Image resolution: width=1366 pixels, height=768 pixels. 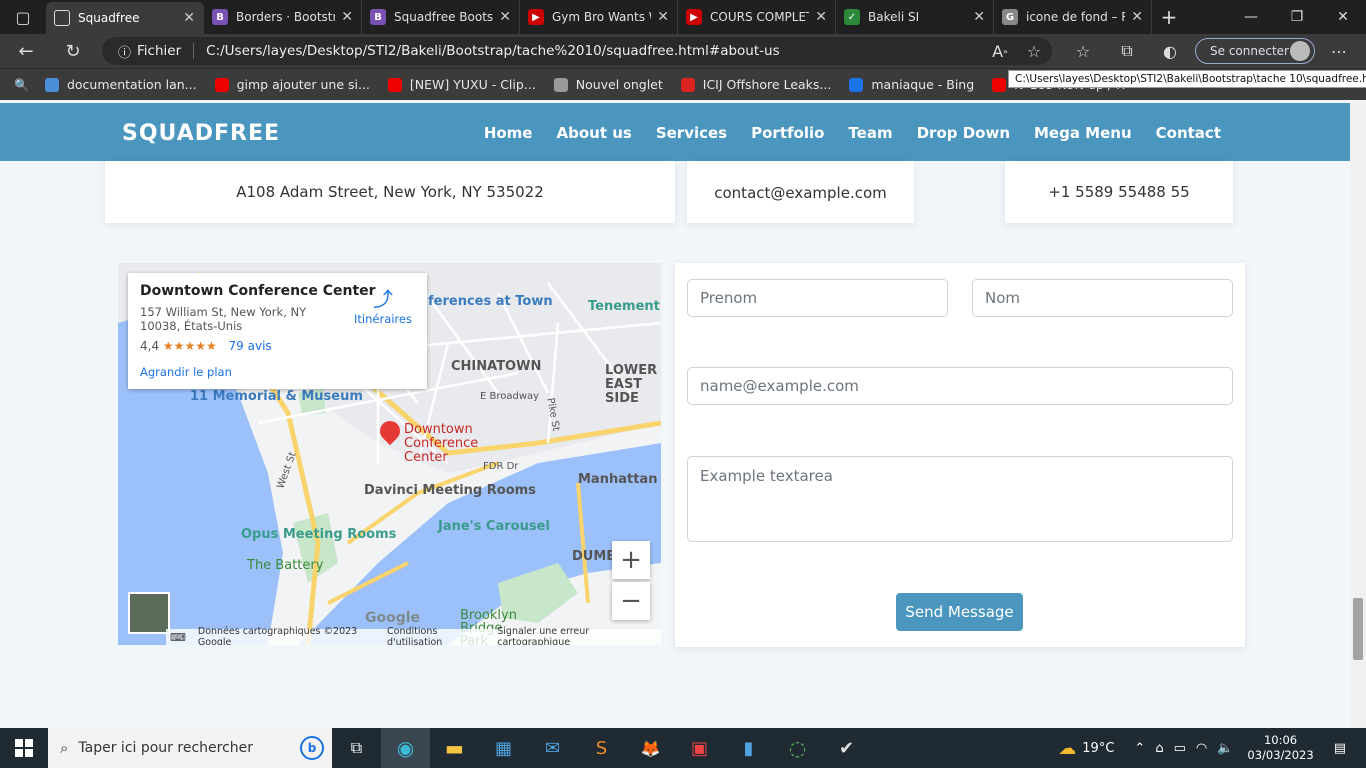 I want to click on info-icon: ⓘ, so click(x=124, y=51).